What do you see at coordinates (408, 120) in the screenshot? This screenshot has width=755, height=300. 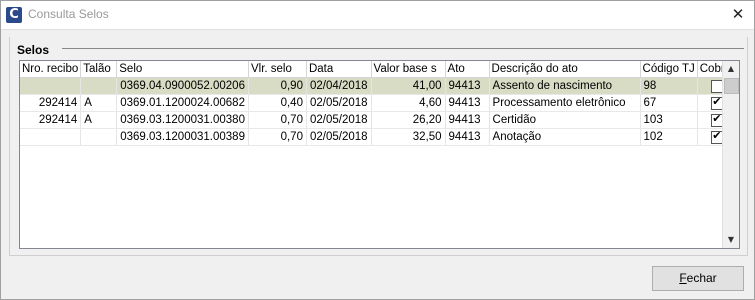 I see `cell-valor-base: 26,20` at bounding box center [408, 120].